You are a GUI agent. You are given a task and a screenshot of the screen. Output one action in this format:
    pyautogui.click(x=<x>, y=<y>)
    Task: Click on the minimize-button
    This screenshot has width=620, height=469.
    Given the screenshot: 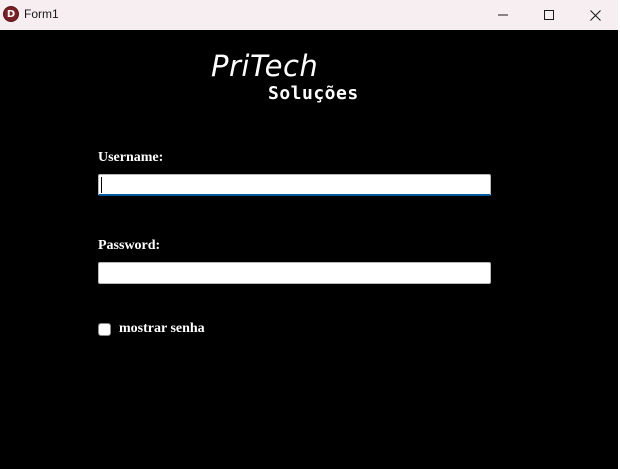 What is the action you would take?
    pyautogui.click(x=503, y=15)
    